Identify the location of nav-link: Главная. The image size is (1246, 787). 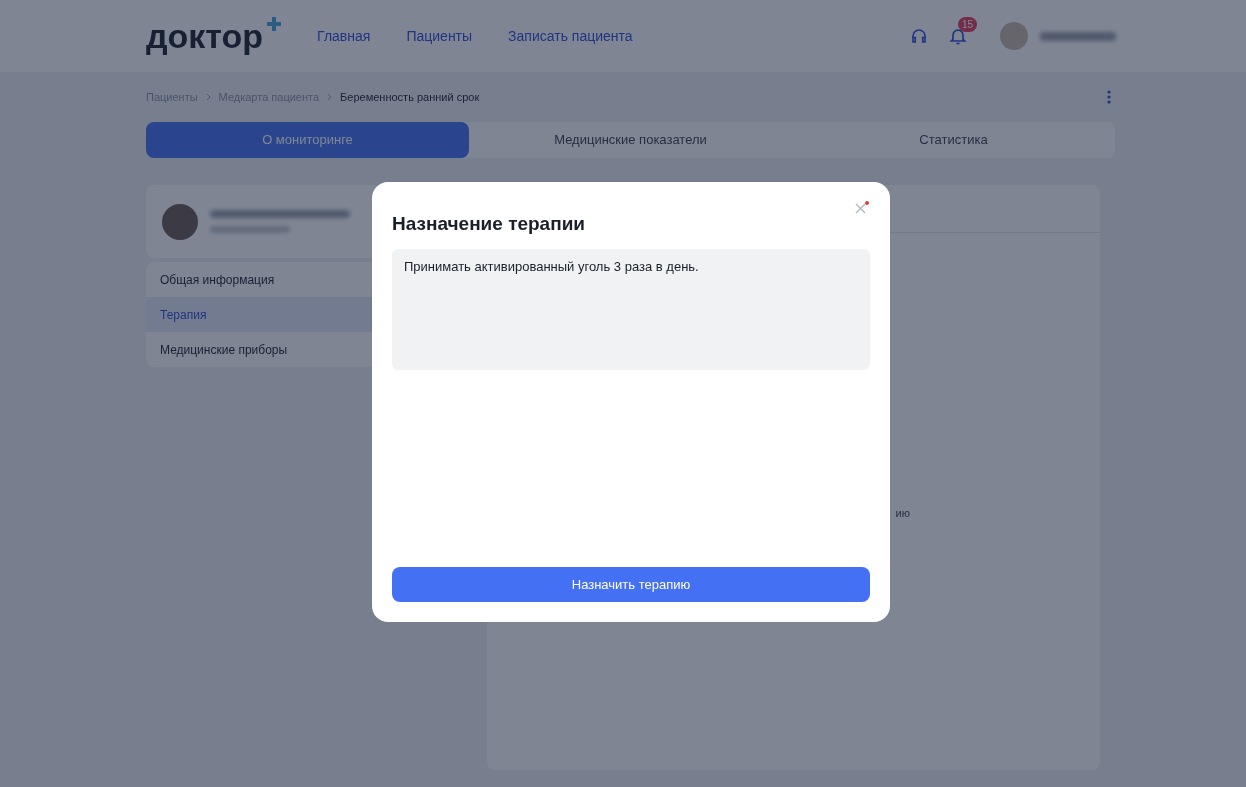
(344, 36).